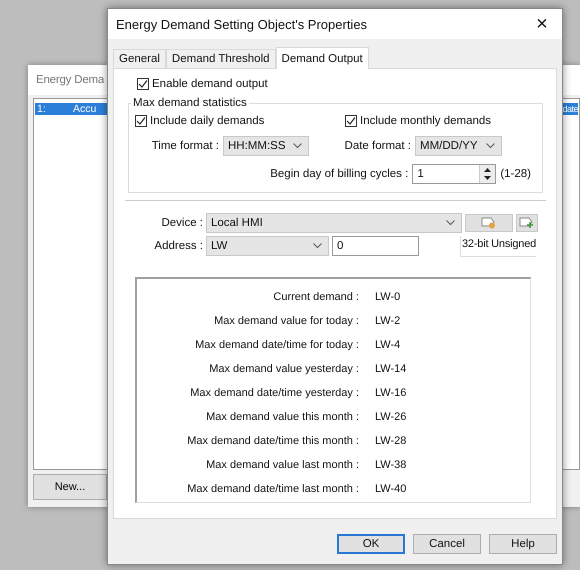 The height and width of the screenshot is (570, 580). What do you see at coordinates (487, 174) in the screenshot?
I see `spin-arrows-icon` at bounding box center [487, 174].